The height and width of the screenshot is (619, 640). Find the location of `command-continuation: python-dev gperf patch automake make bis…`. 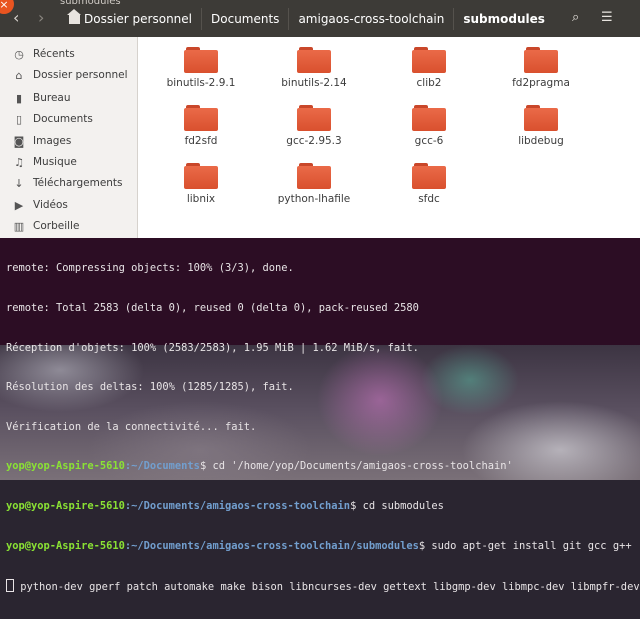

command-continuation: python-dev gperf patch automake make bis… is located at coordinates (330, 587).